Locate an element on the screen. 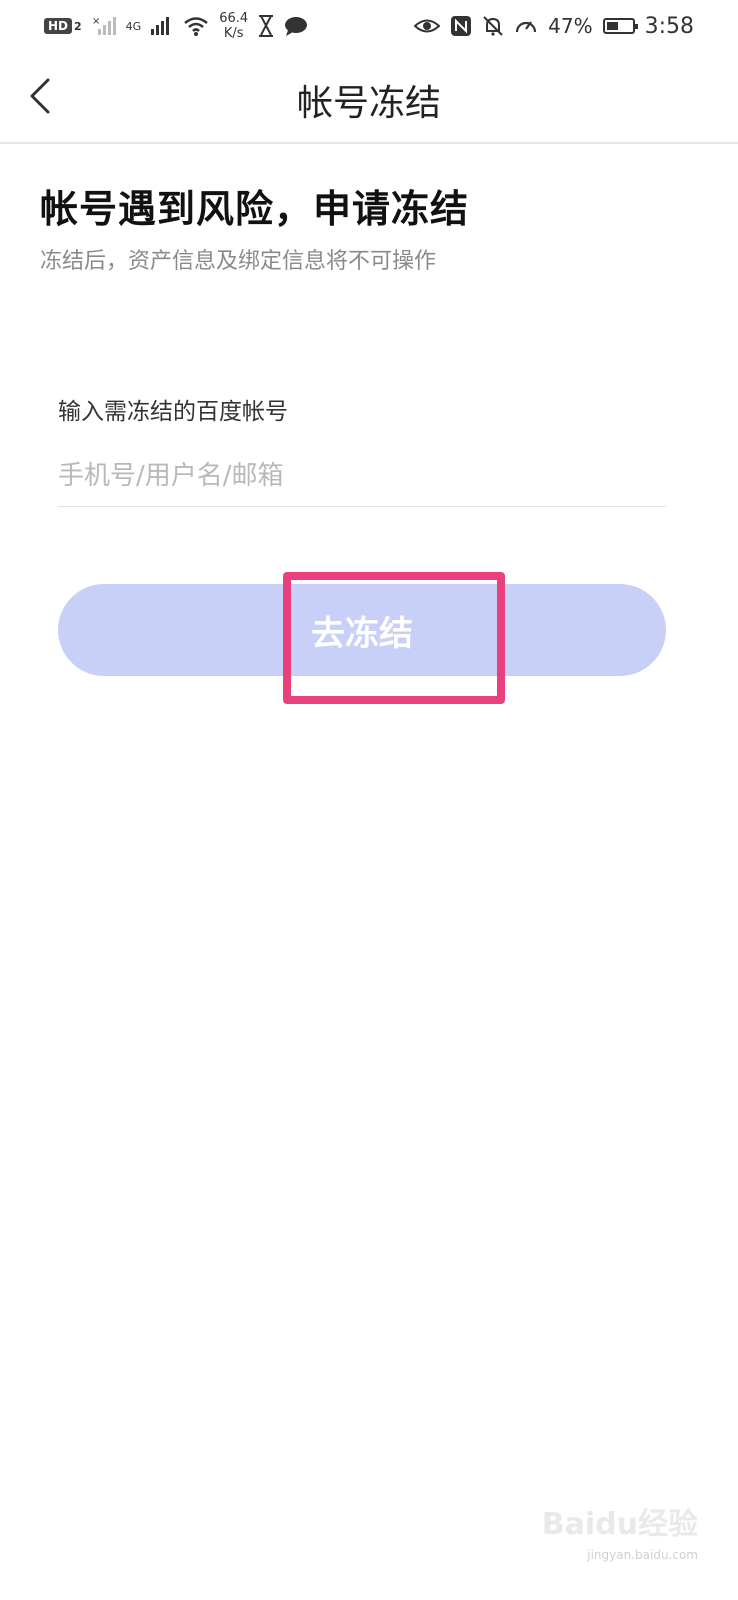 This screenshot has height=1600, width=738. signal-x-icon: × is located at coordinates (104, 25).